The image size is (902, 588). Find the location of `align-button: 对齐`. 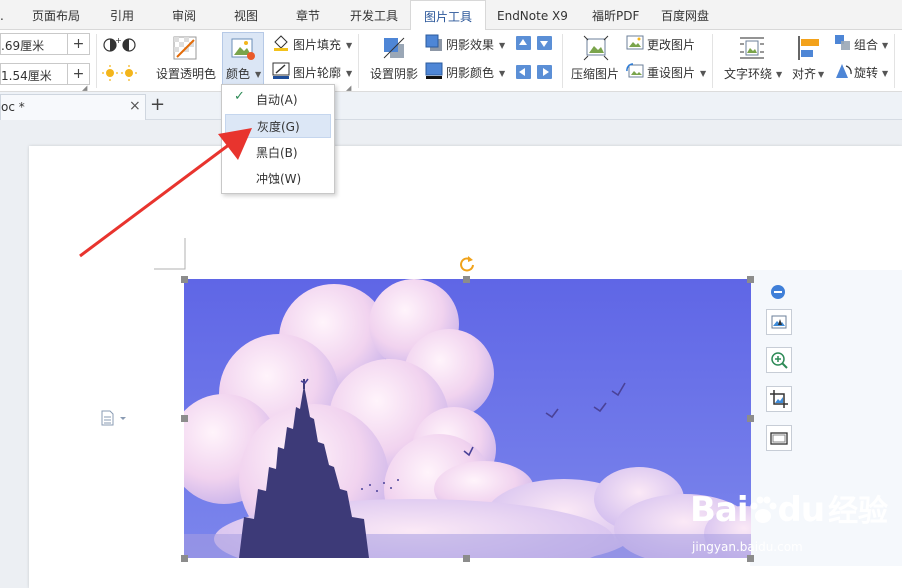

align-button: 对齐 is located at coordinates (804, 73).